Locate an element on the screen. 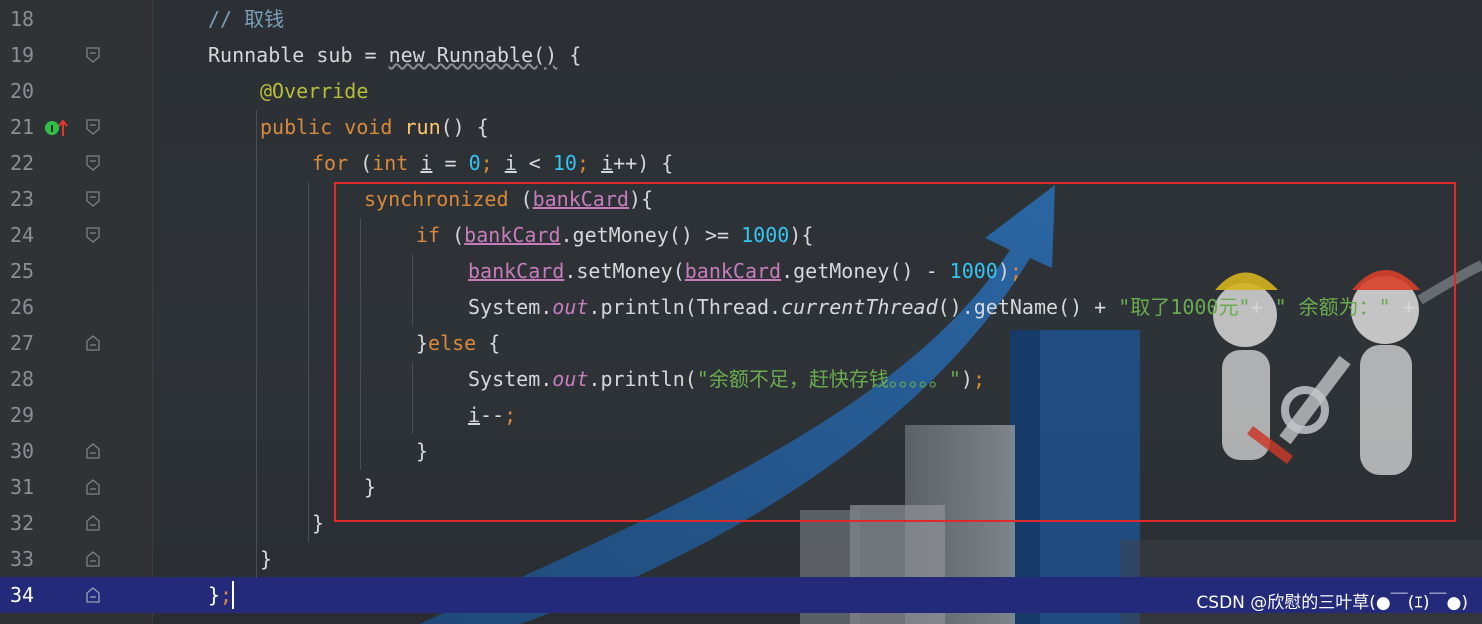 The height and width of the screenshot is (624, 1482). code-line-32: } is located at coordinates (318, 523).